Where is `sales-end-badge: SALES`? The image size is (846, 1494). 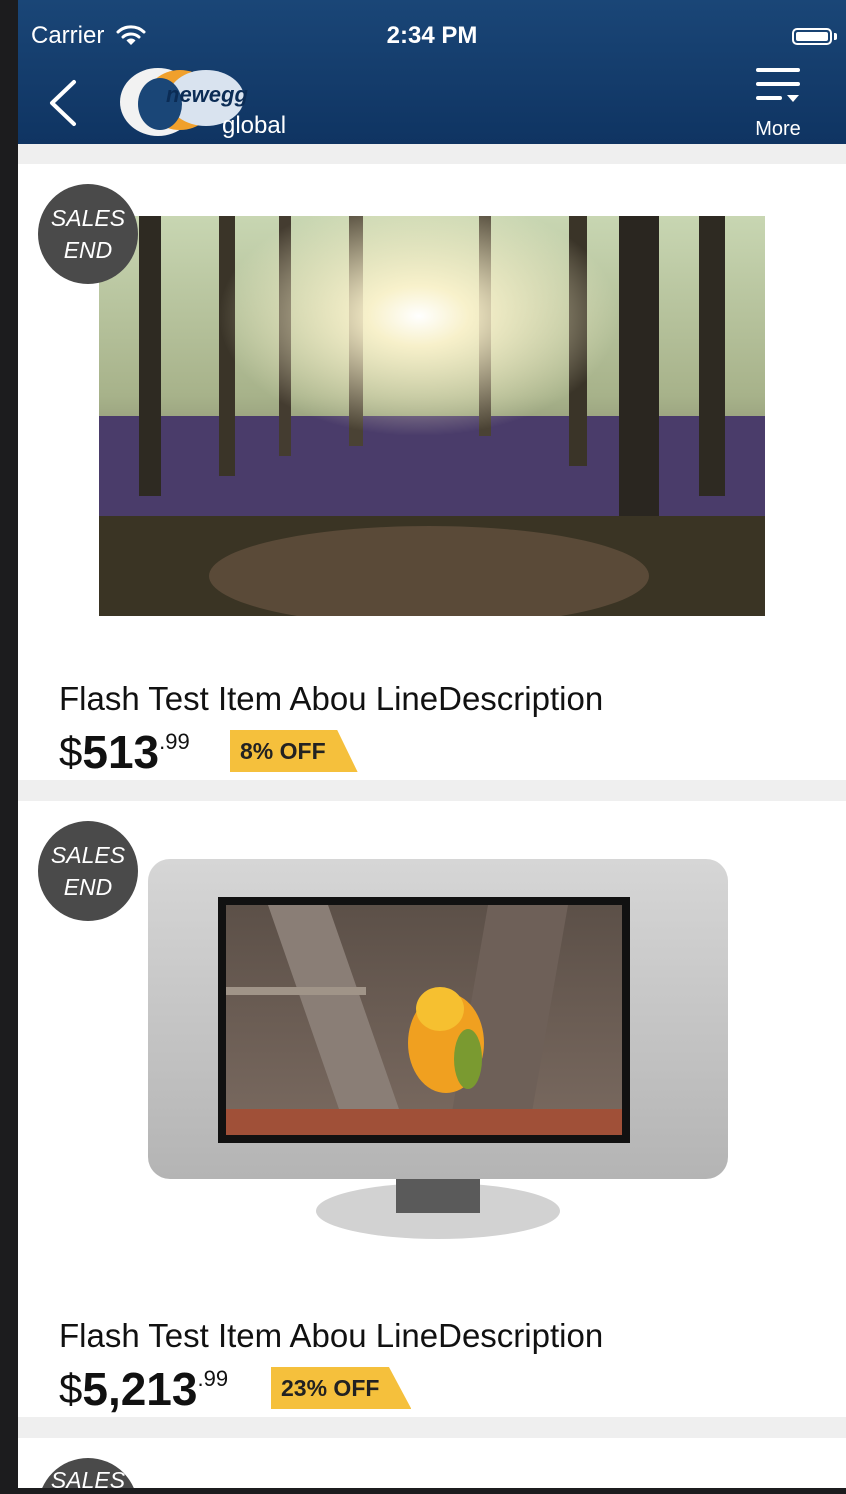 sales-end-badge: SALES is located at coordinates (88, 1473).